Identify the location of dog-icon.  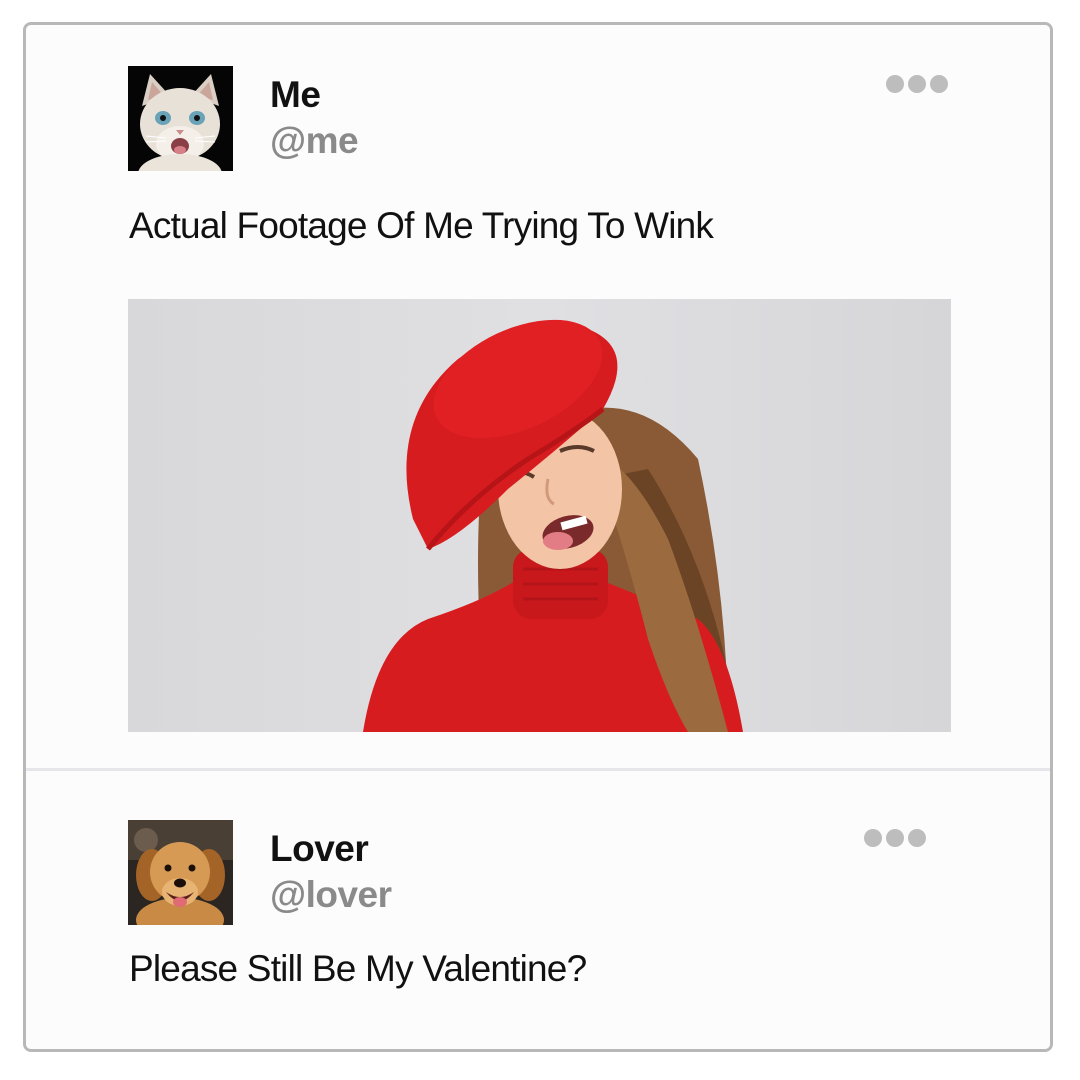
(180, 872).